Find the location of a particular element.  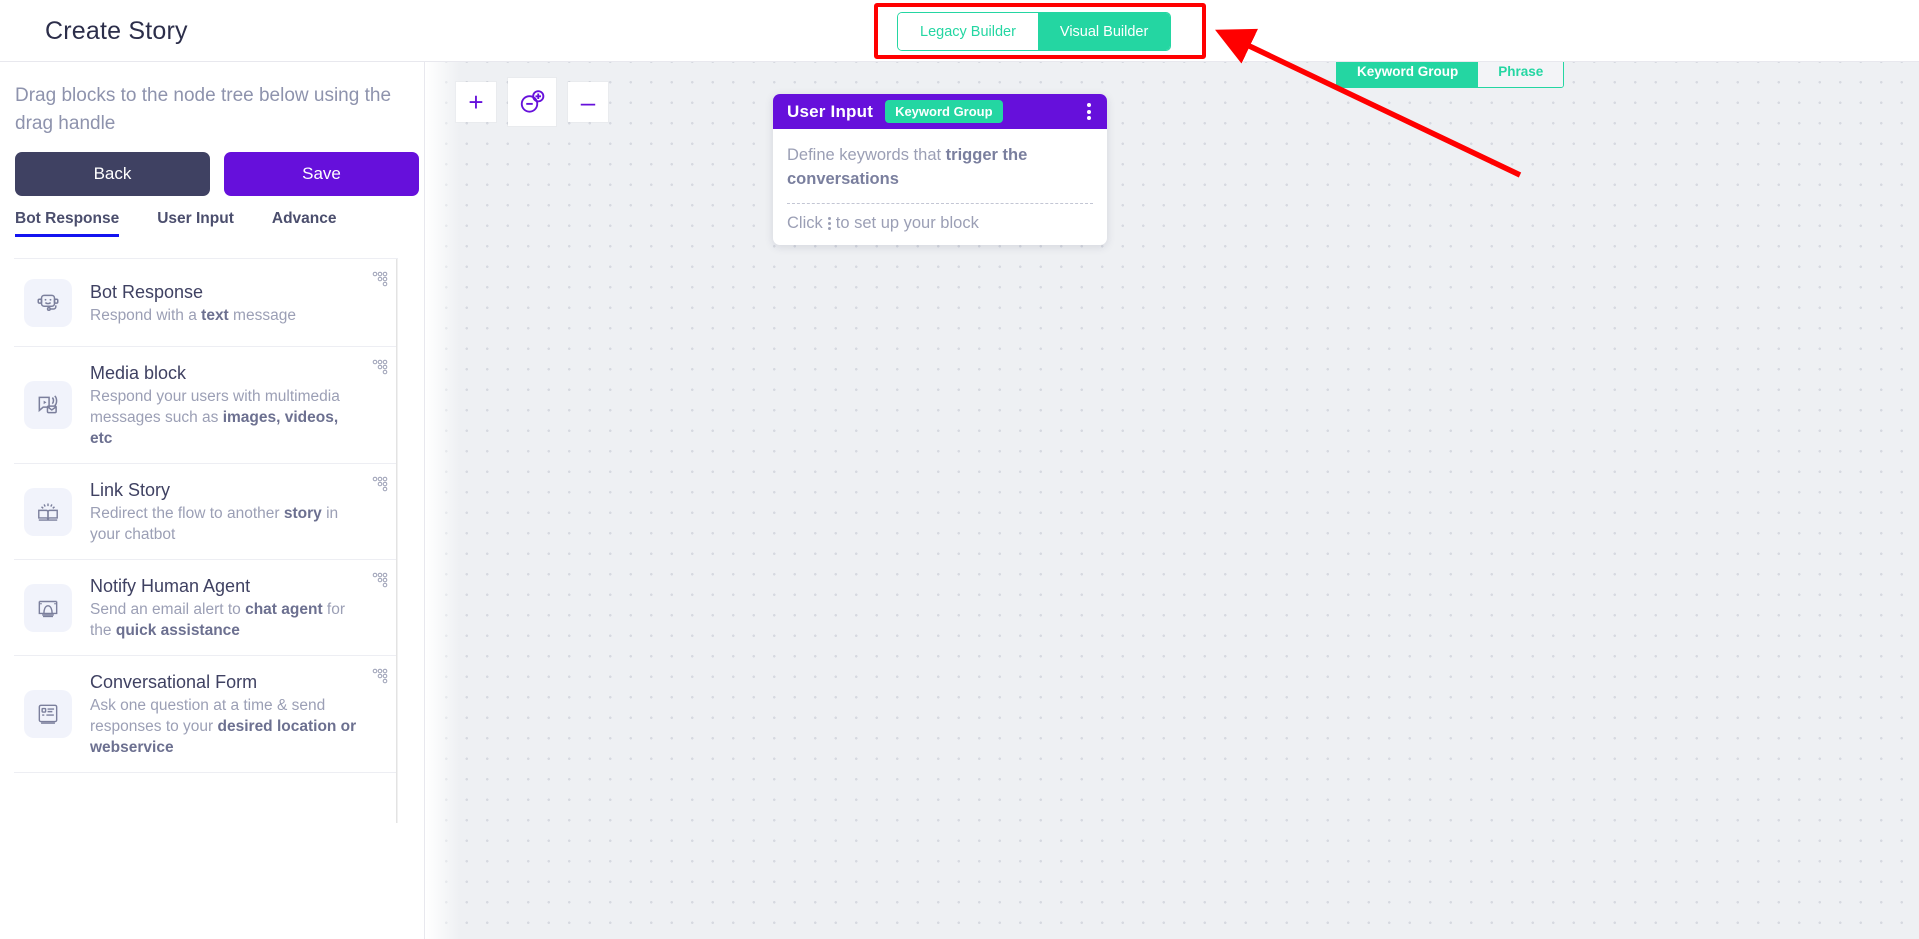

tab-user-input: User Input is located at coordinates (195, 223).